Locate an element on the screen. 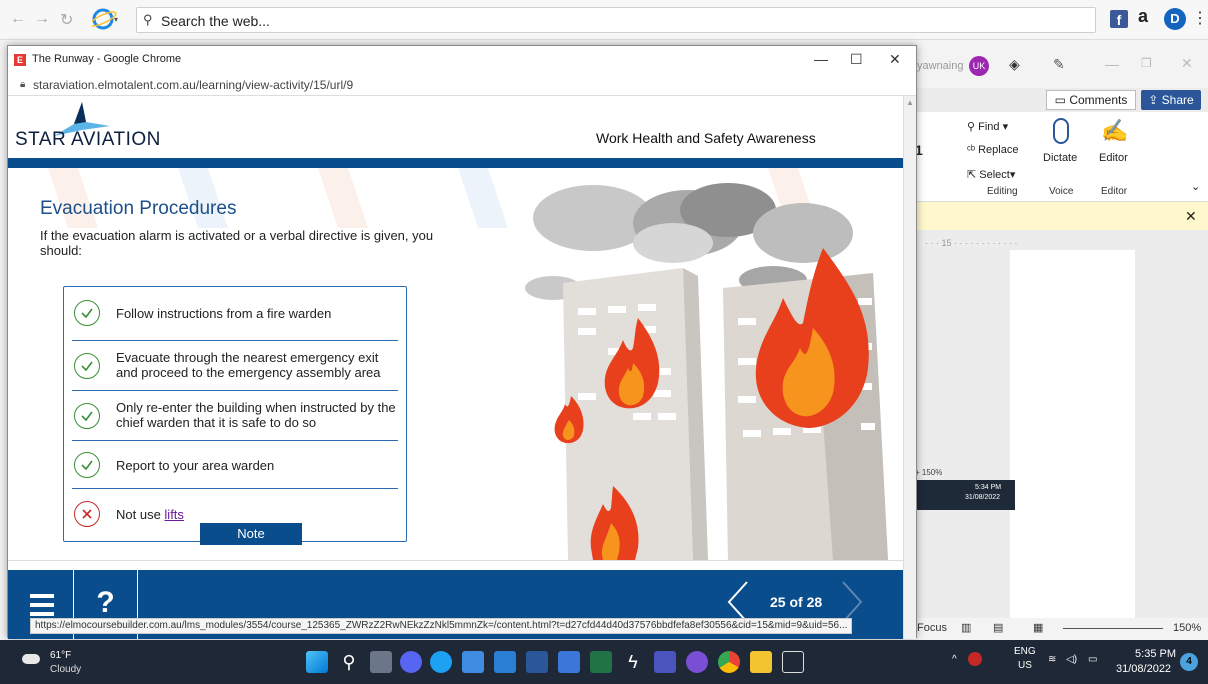  amazon-icon: a is located at coordinates (1143, 16).